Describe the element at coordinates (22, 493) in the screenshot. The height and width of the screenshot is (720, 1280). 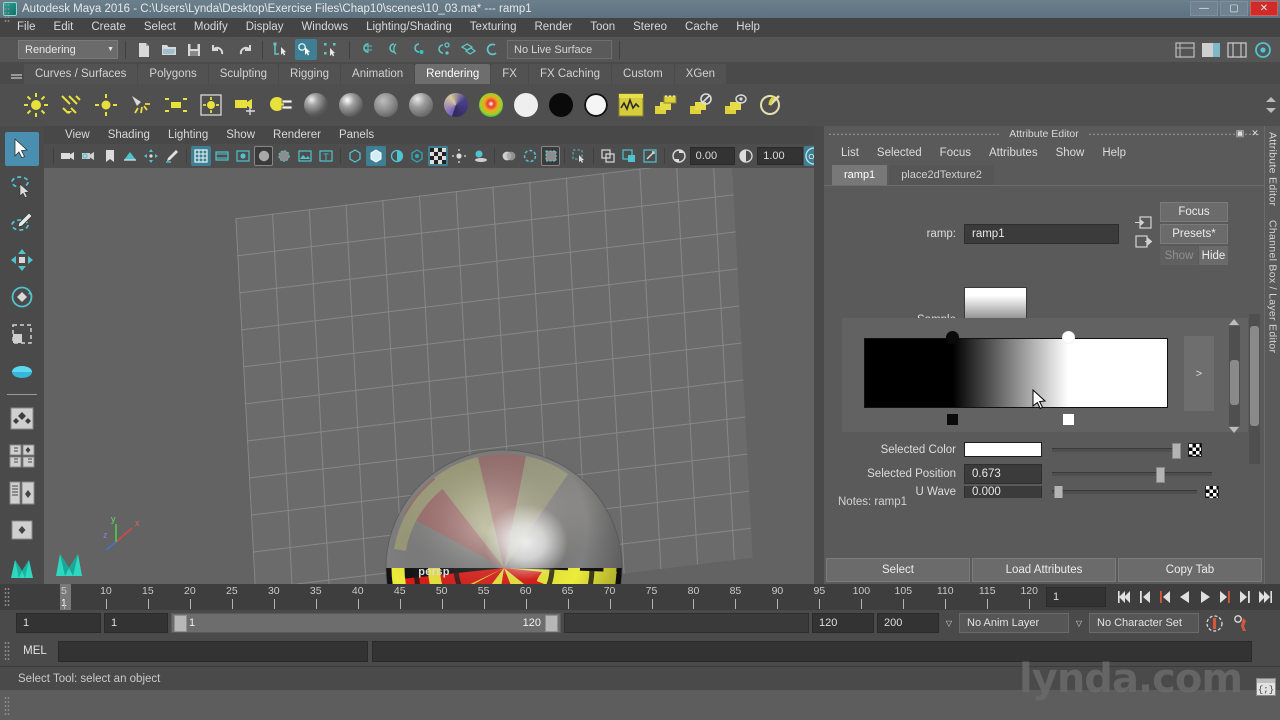
I see `outliner-persp-layout-button` at that location.